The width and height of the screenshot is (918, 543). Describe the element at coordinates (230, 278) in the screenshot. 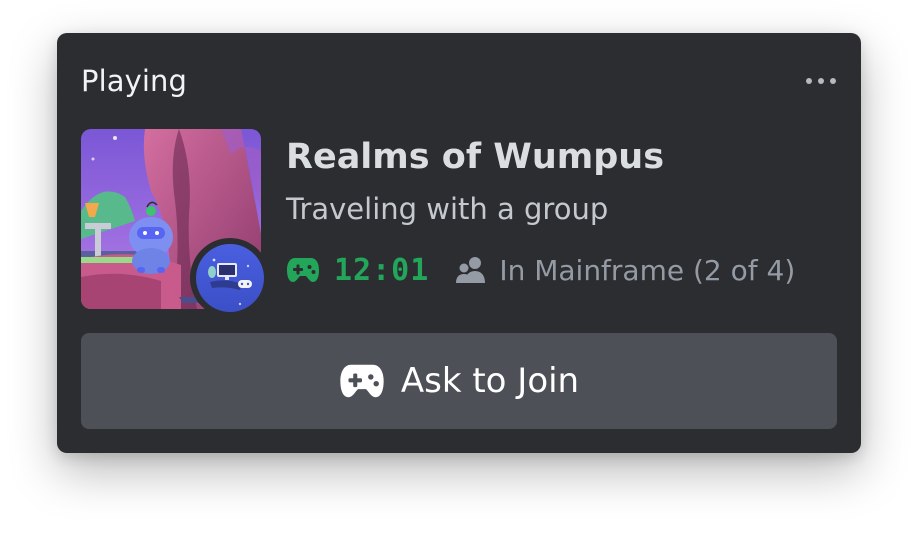

I see `game-status-badge` at that location.